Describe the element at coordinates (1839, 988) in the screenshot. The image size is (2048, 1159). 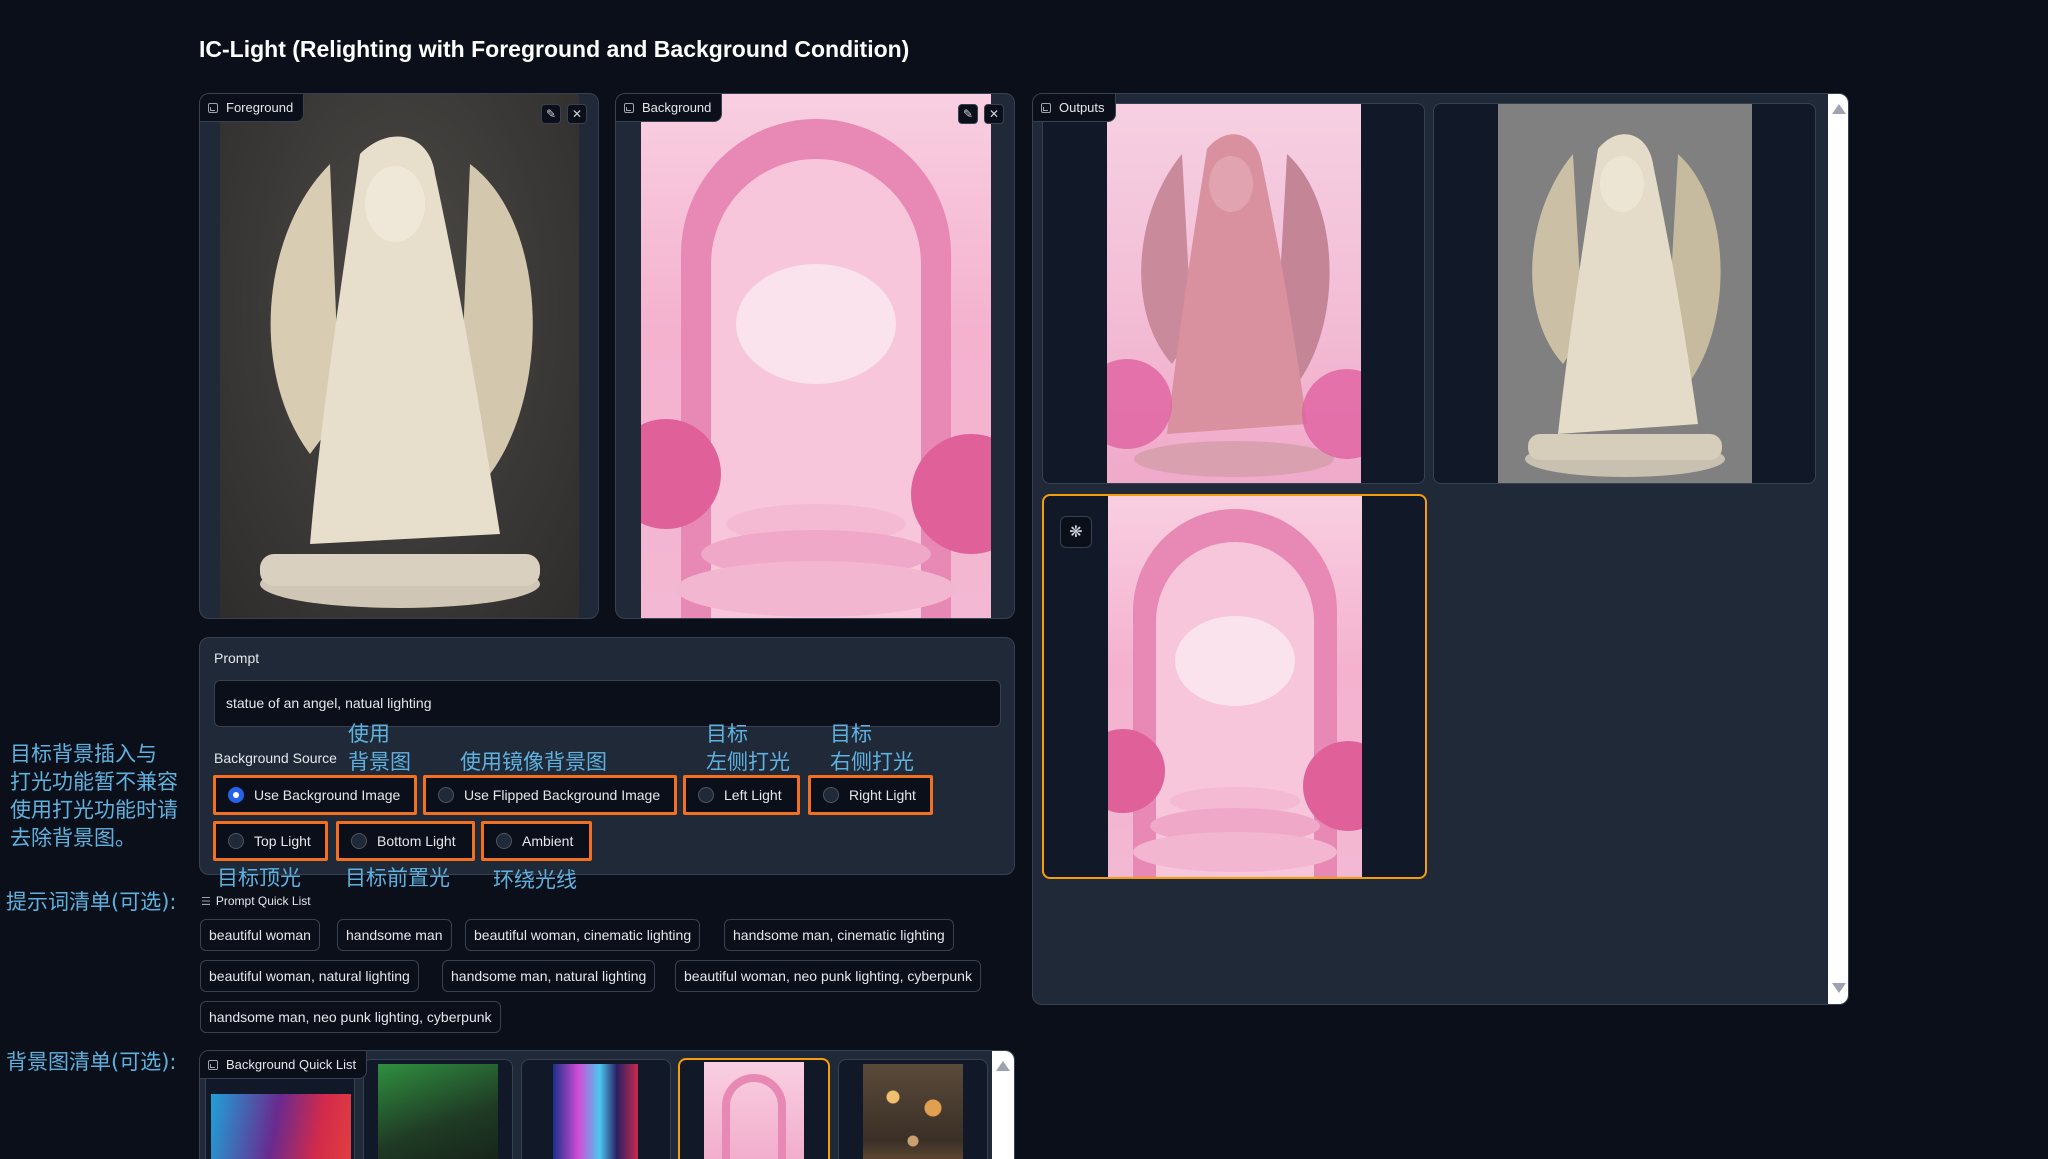
I see `scroll-down-arrow` at that location.